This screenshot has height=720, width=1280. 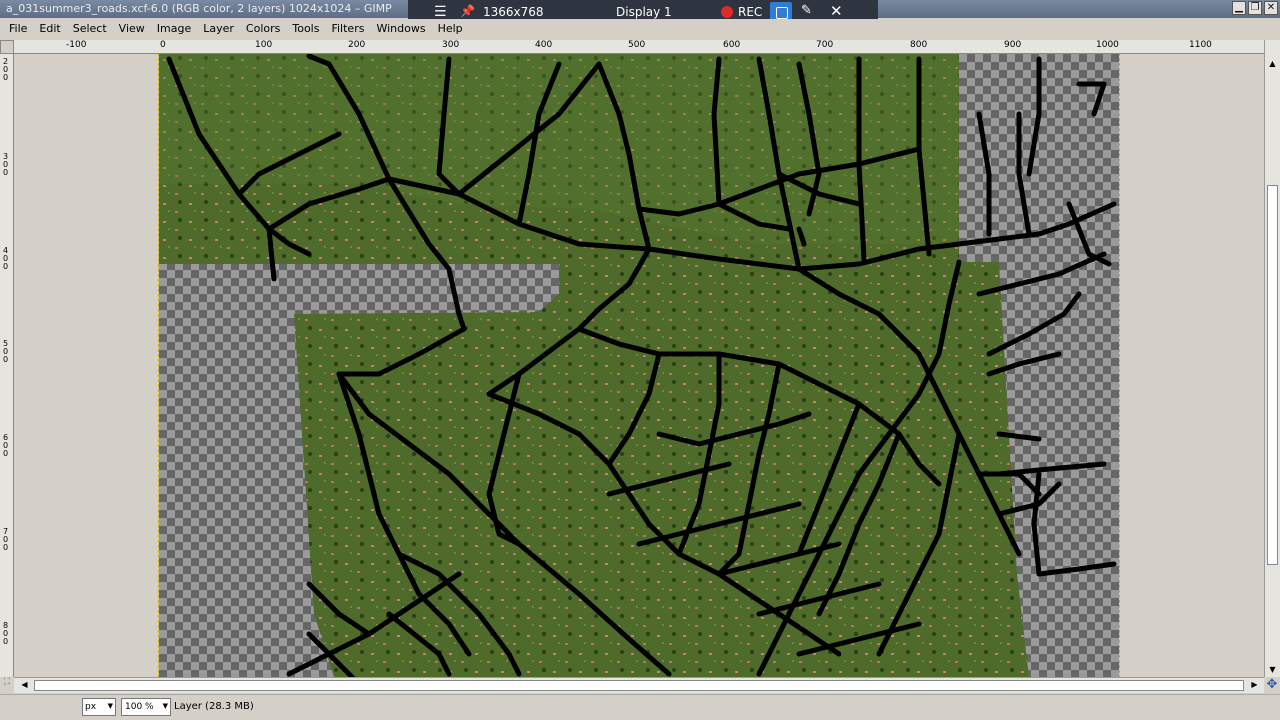 I want to click on menu-select: Select, so click(x=90, y=29).